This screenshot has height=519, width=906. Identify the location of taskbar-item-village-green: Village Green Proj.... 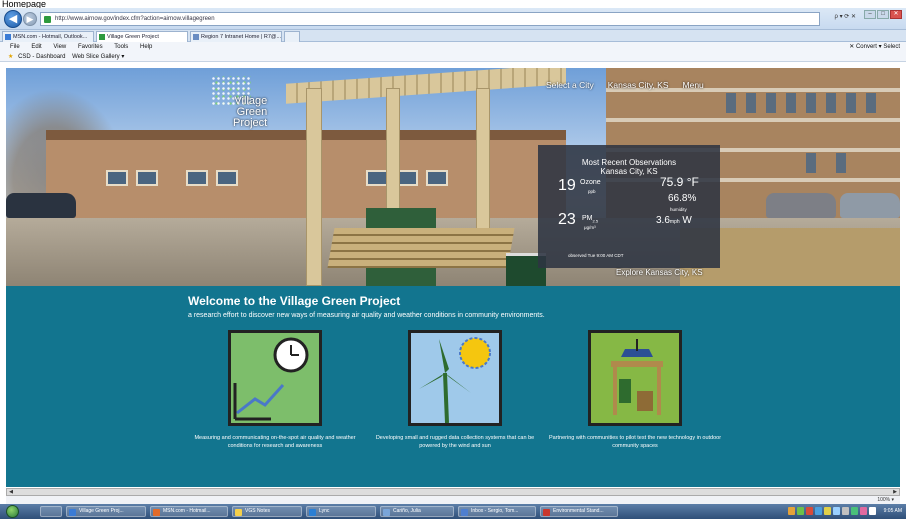
(106, 511).